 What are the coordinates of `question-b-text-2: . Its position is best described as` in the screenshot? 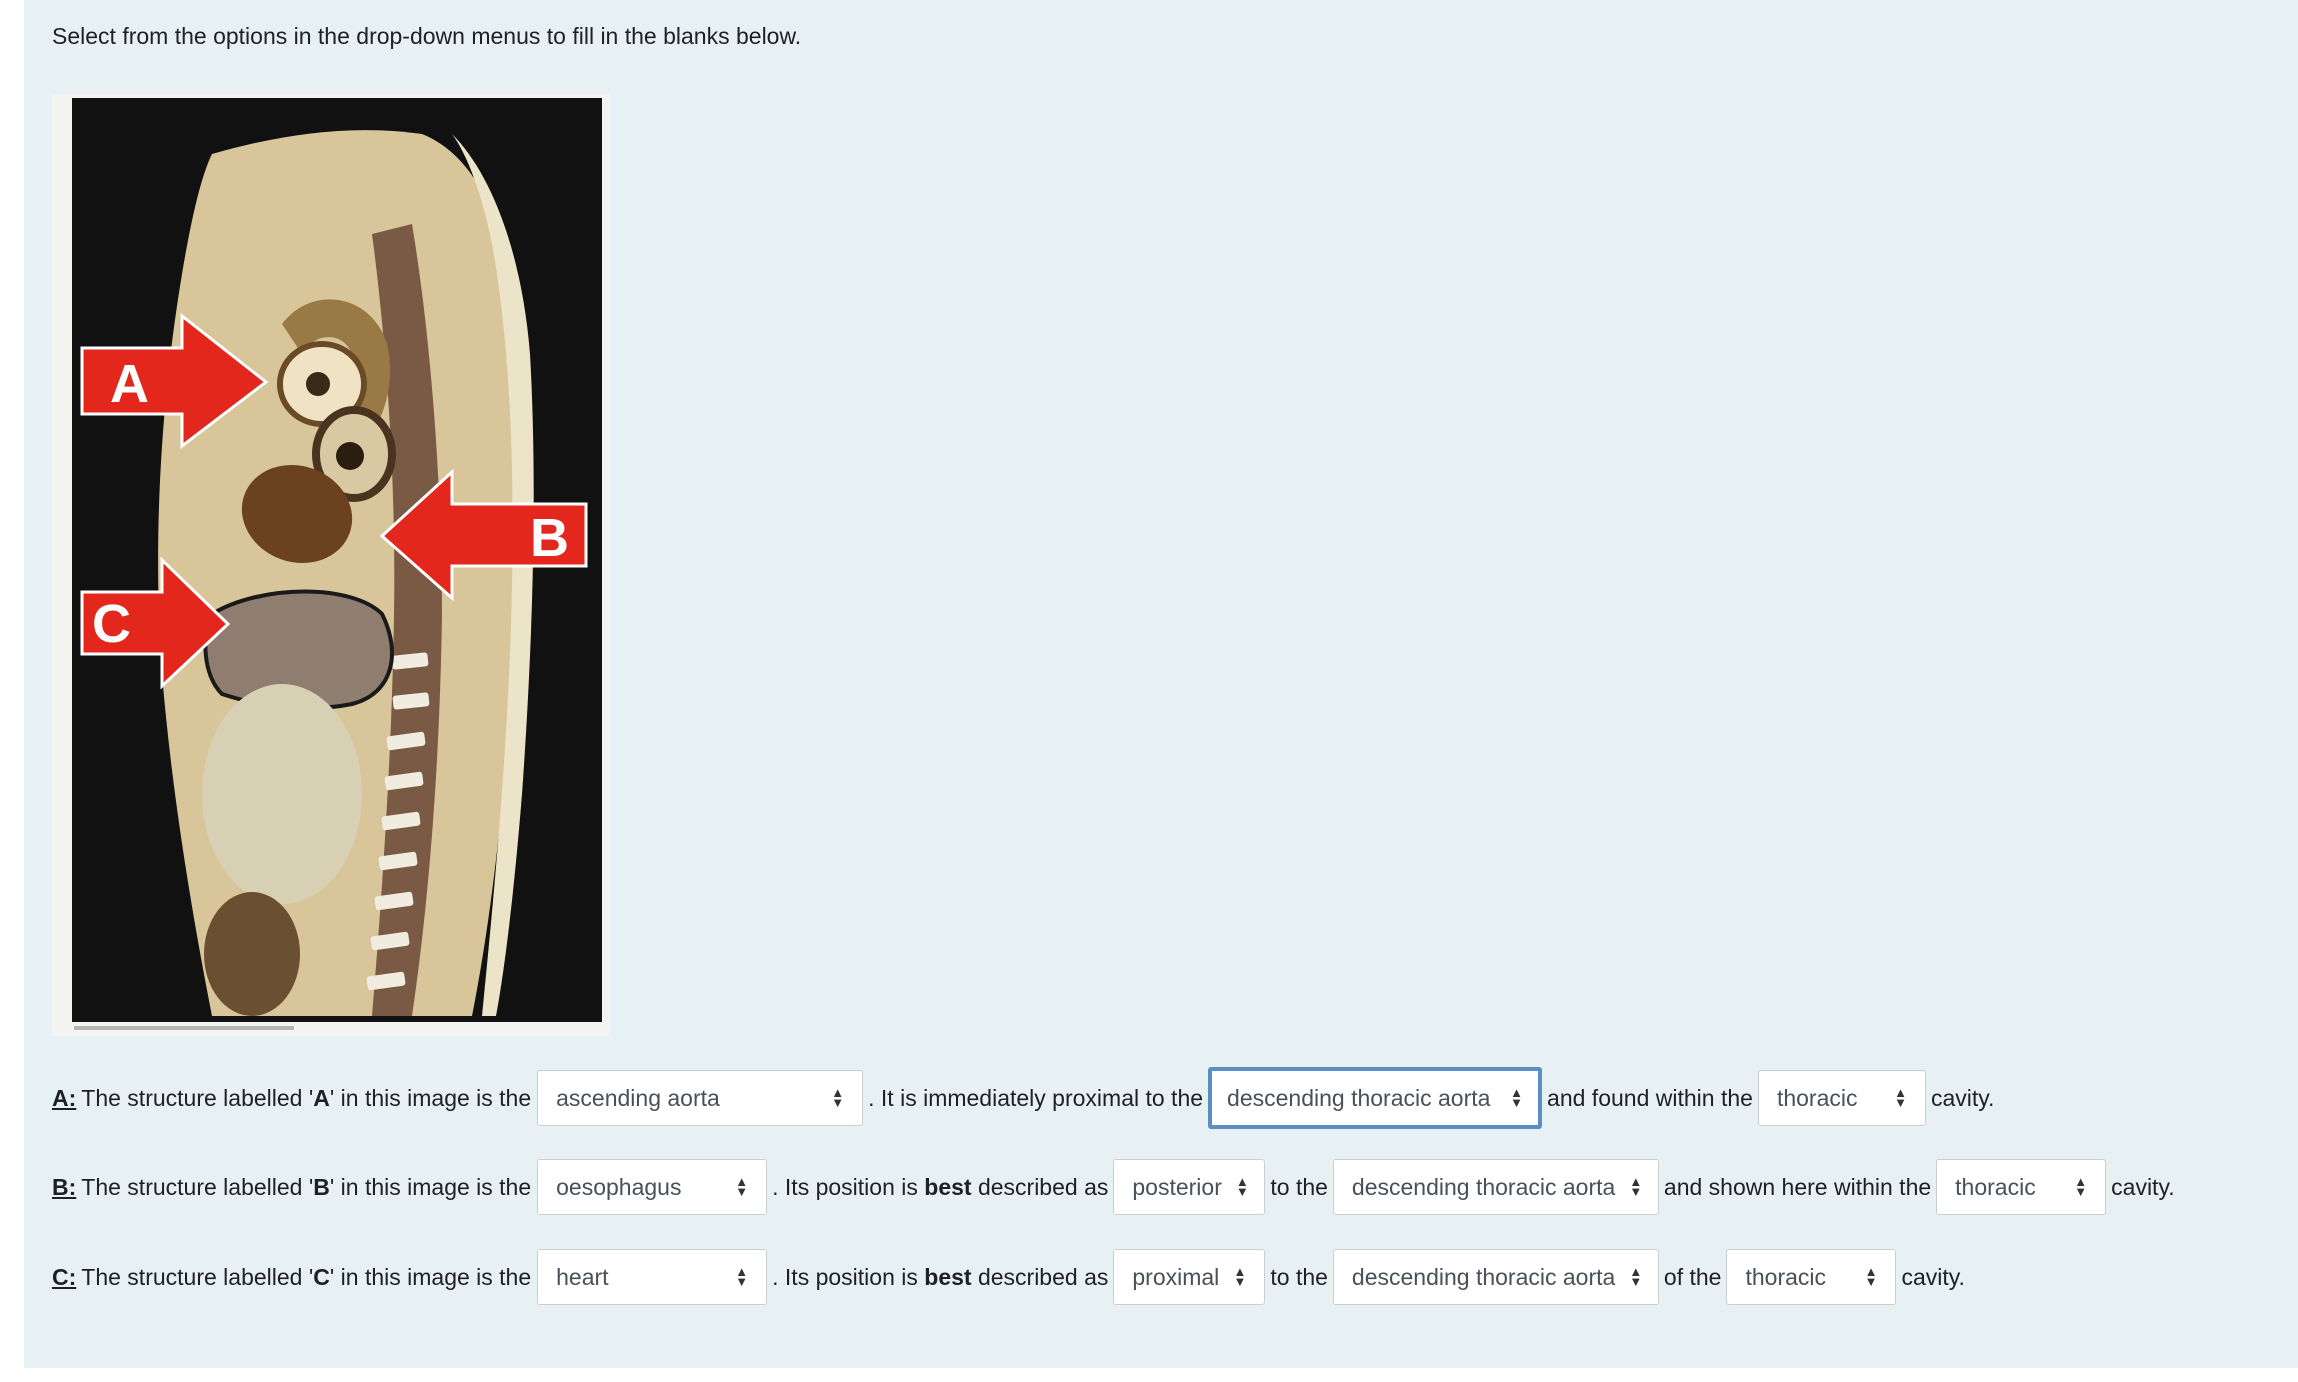 It's located at (940, 1186).